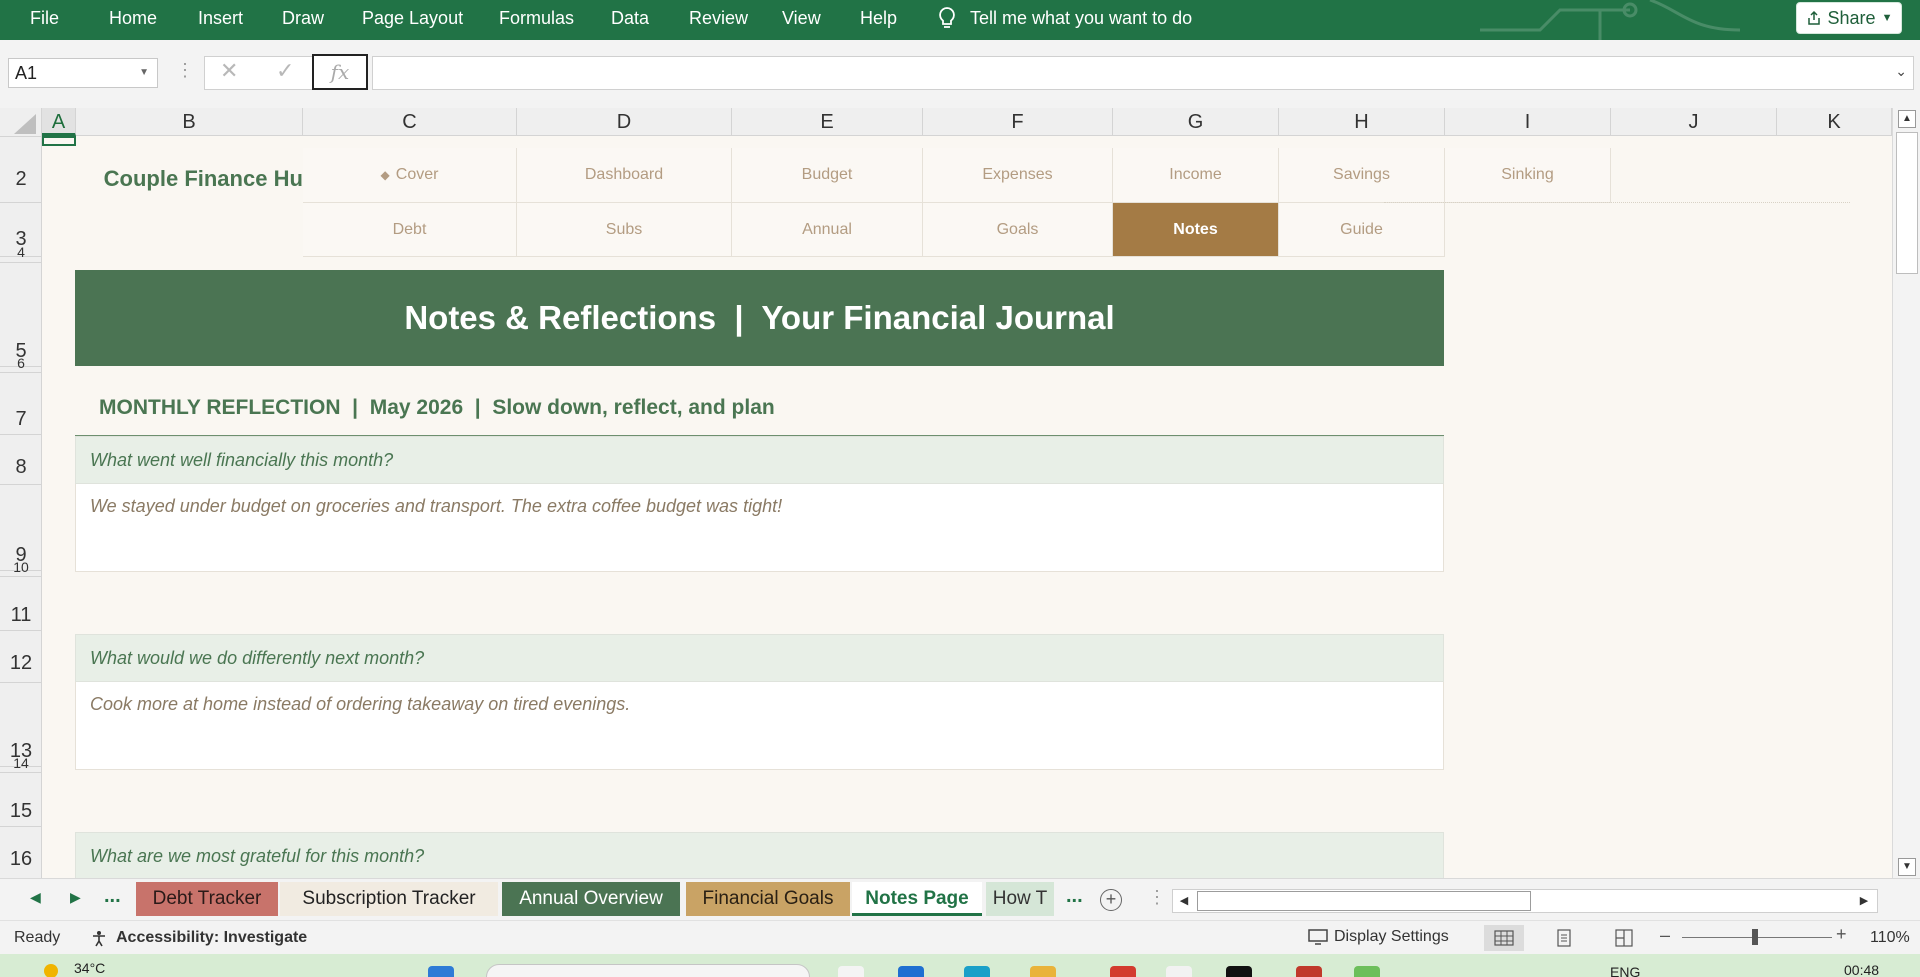 The height and width of the screenshot is (977, 1920). Describe the element at coordinates (20, 763) in the screenshot. I see `row-header: 14` at that location.